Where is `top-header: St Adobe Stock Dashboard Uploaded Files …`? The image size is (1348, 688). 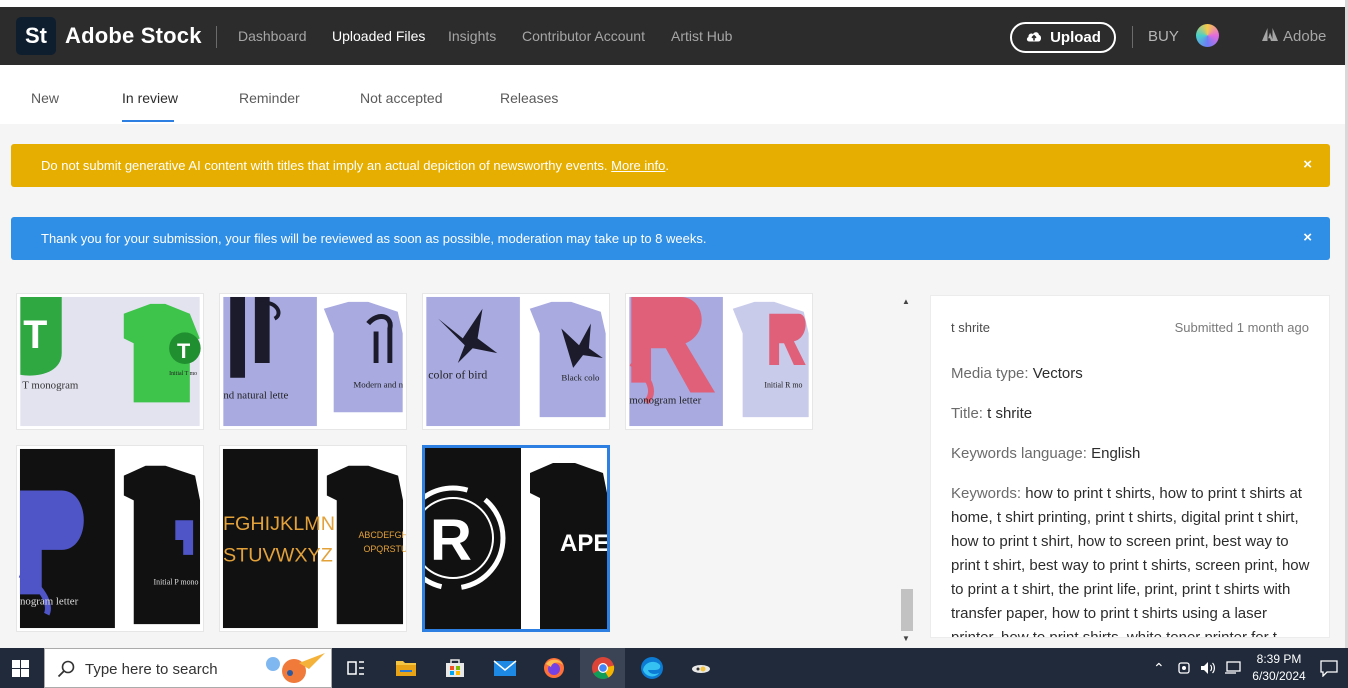
top-header: St Adobe Stock Dashboard Uploaded Files … is located at coordinates (672, 36).